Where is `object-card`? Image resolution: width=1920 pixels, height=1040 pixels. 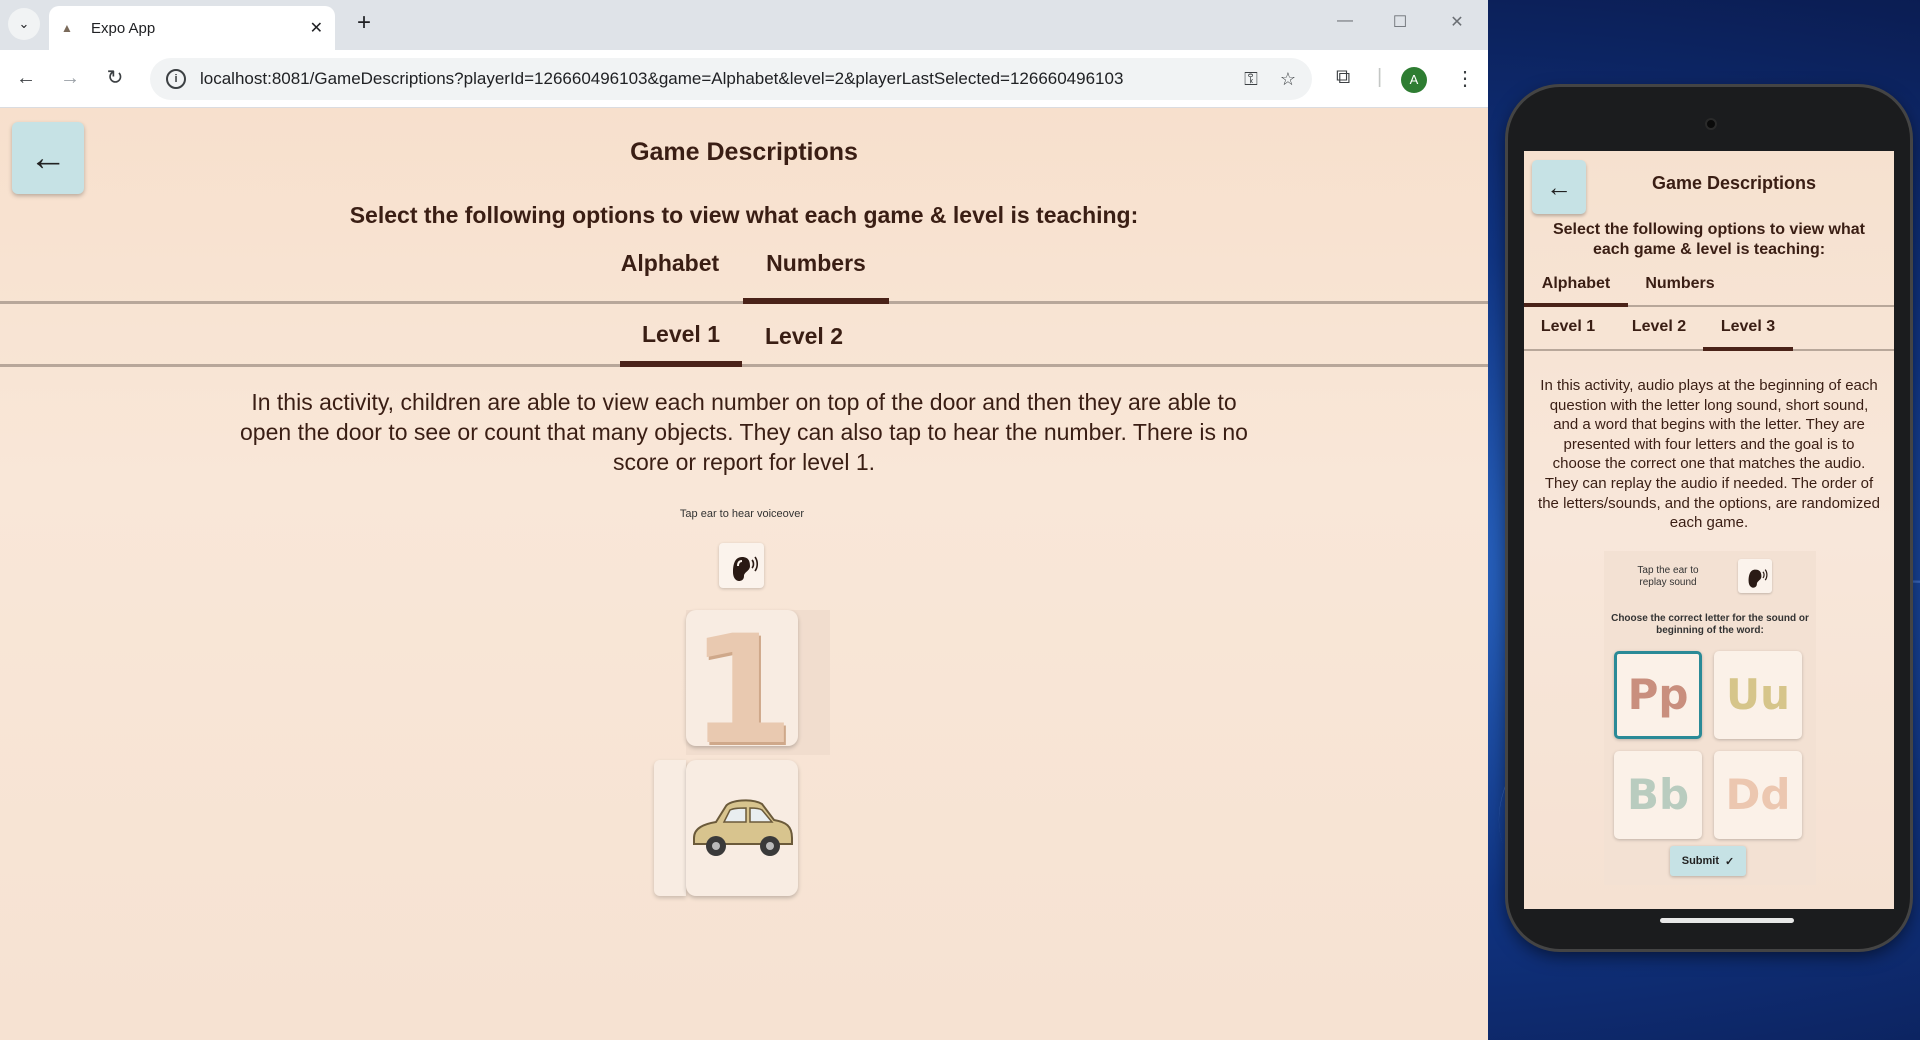
object-card is located at coordinates (742, 828).